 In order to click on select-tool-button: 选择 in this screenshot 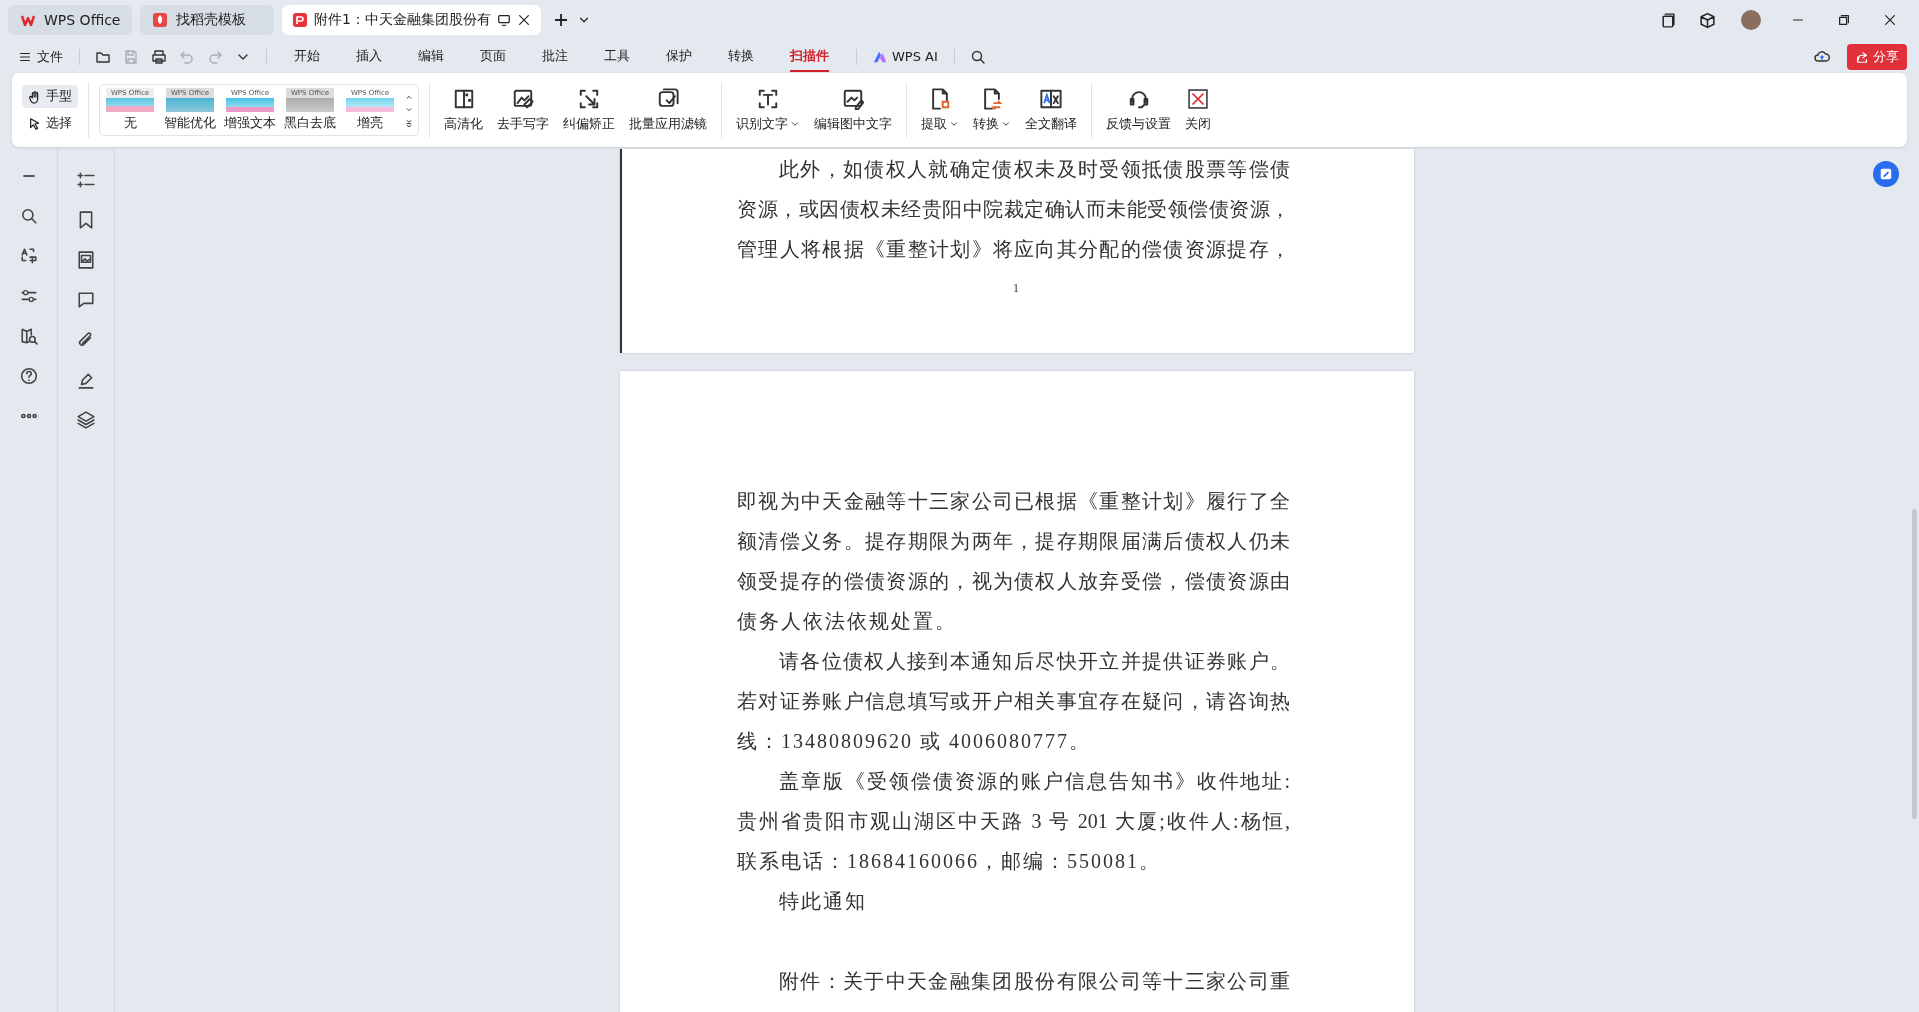, I will do `click(50, 123)`.